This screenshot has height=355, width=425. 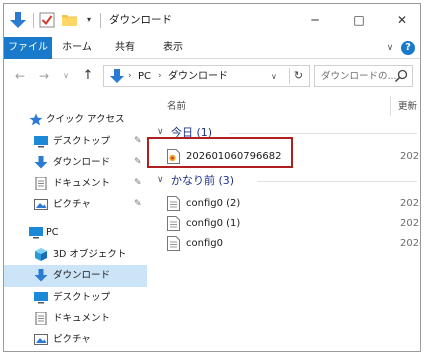 I want to click on sidebar-item-documents-pc: ドキュメント, so click(x=75, y=319).